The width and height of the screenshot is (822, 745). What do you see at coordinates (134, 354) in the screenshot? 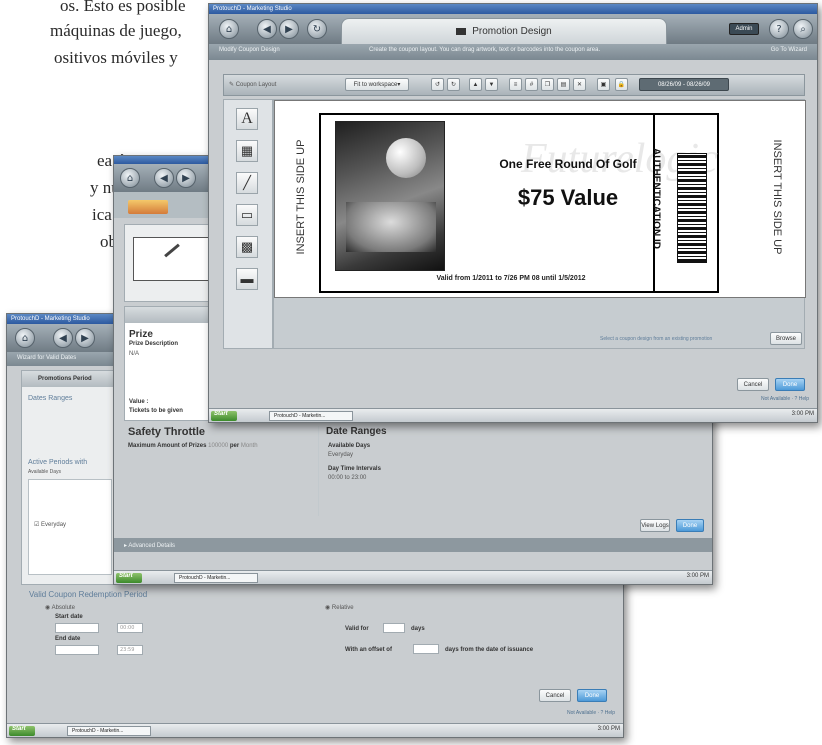
I see `prize-description-value: N/A` at bounding box center [134, 354].